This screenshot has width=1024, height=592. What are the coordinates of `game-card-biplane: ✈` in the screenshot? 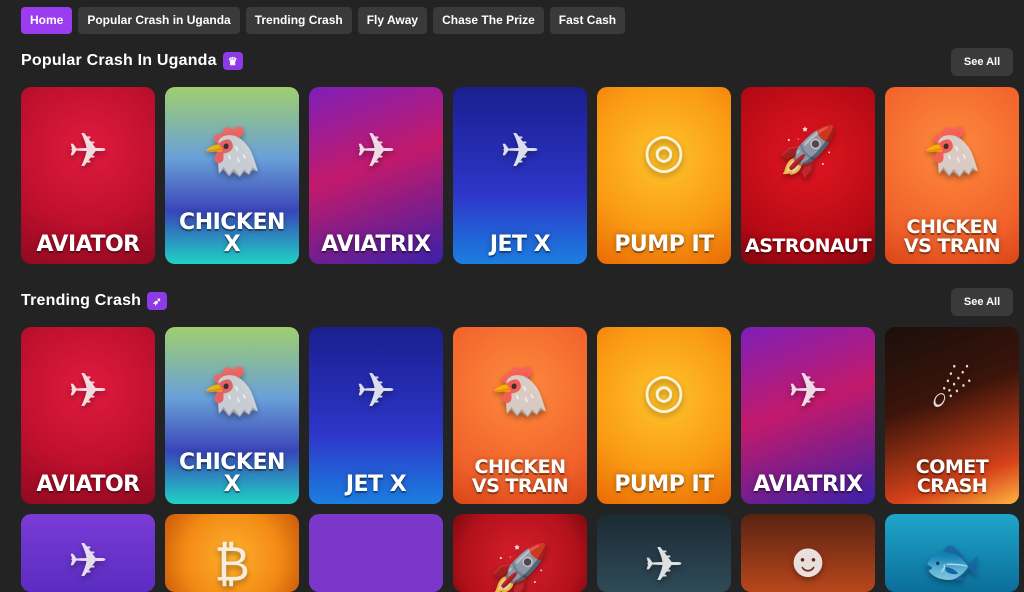 It's located at (88, 553).